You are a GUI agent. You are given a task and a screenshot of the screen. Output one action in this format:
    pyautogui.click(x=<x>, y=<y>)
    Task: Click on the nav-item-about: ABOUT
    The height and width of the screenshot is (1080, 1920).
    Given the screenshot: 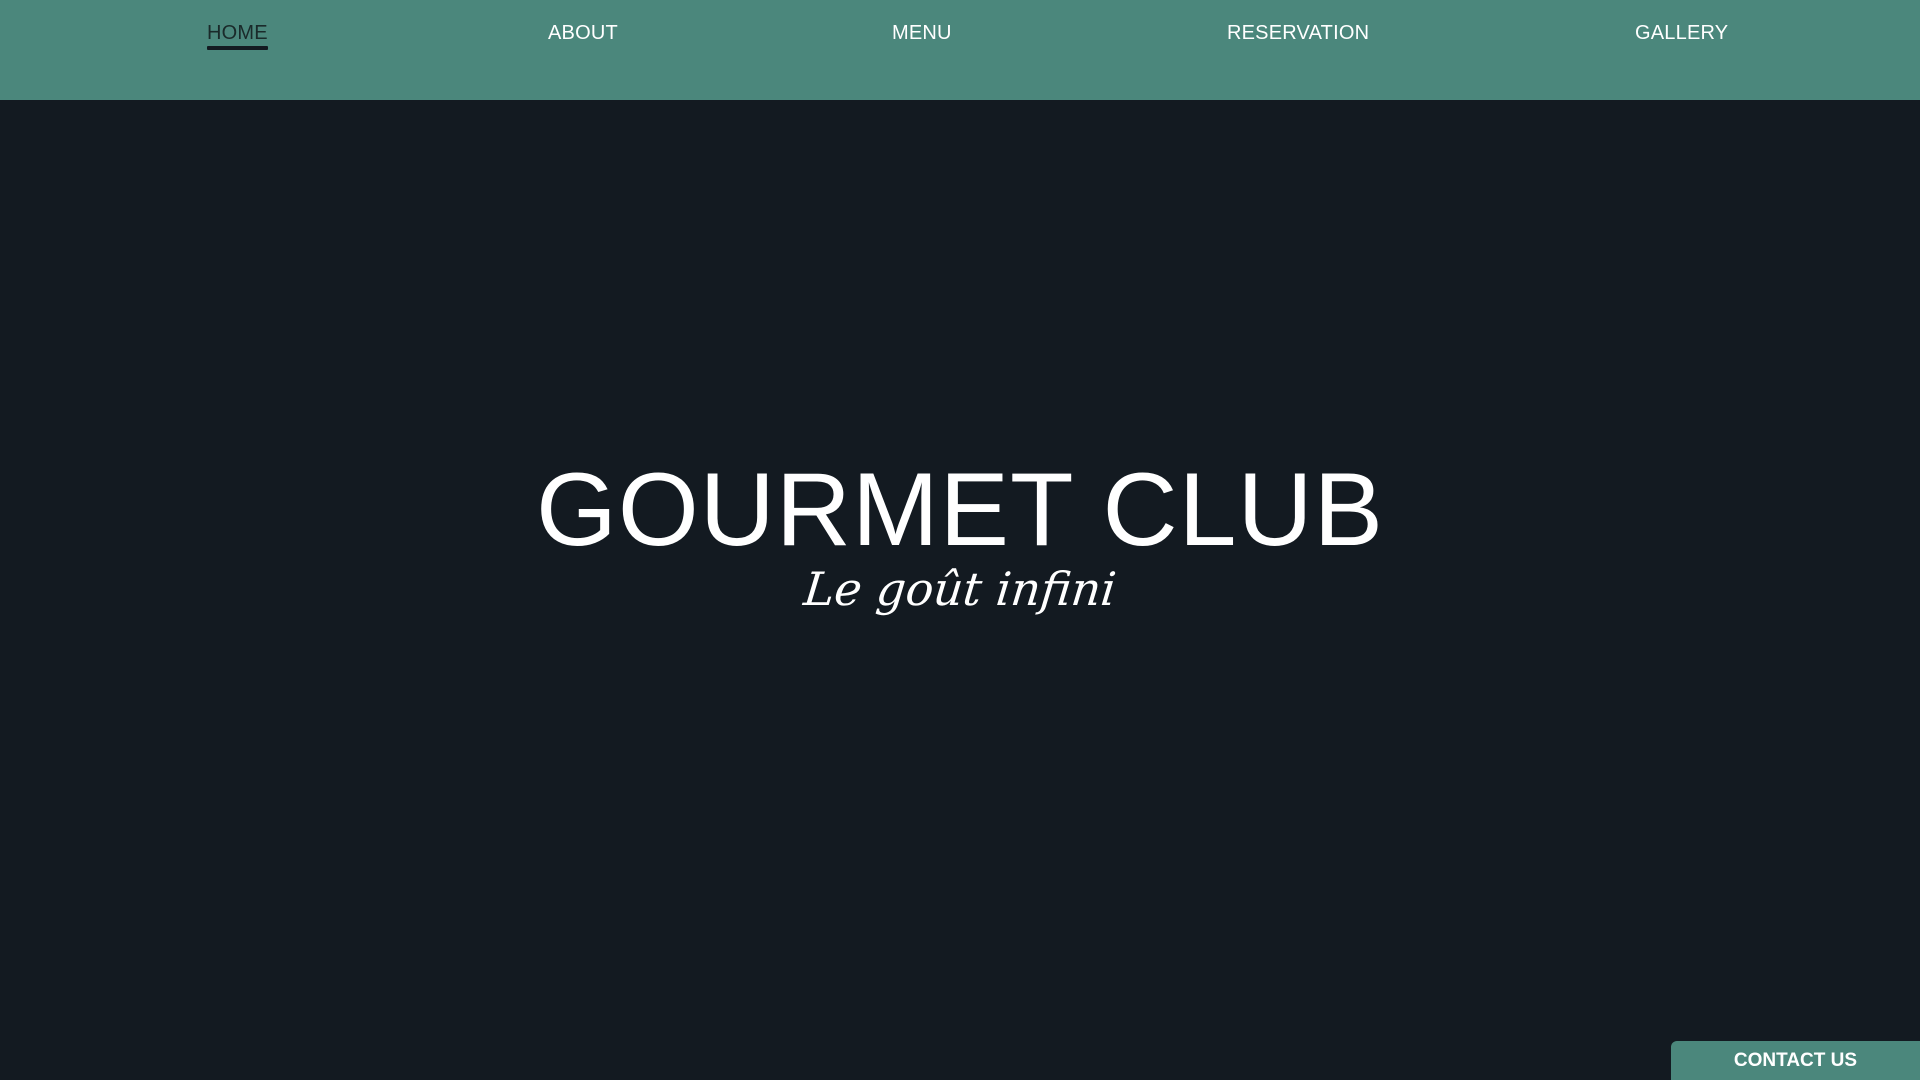 What is the action you would take?
    pyautogui.click(x=583, y=33)
    